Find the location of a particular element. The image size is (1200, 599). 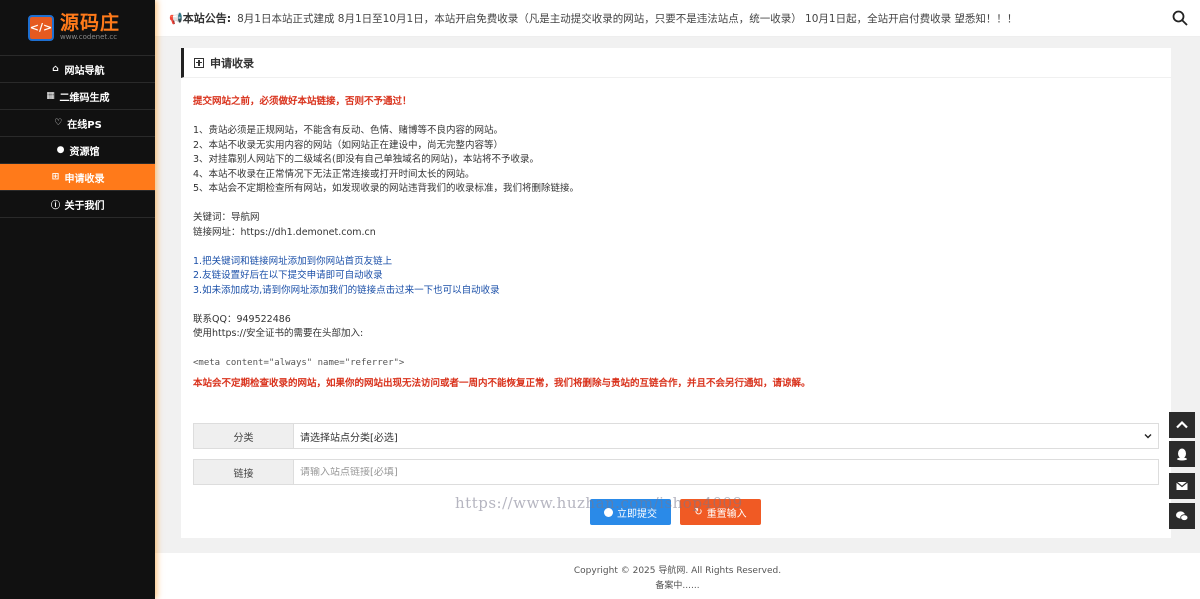

logo-icon: </> is located at coordinates (41, 27).